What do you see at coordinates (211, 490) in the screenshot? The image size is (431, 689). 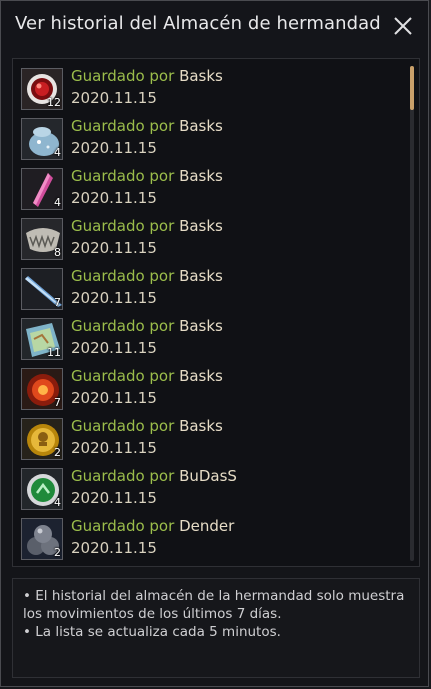 I see `history-row: 4 Guardado por BuDasS 2020.11.15` at bounding box center [211, 490].